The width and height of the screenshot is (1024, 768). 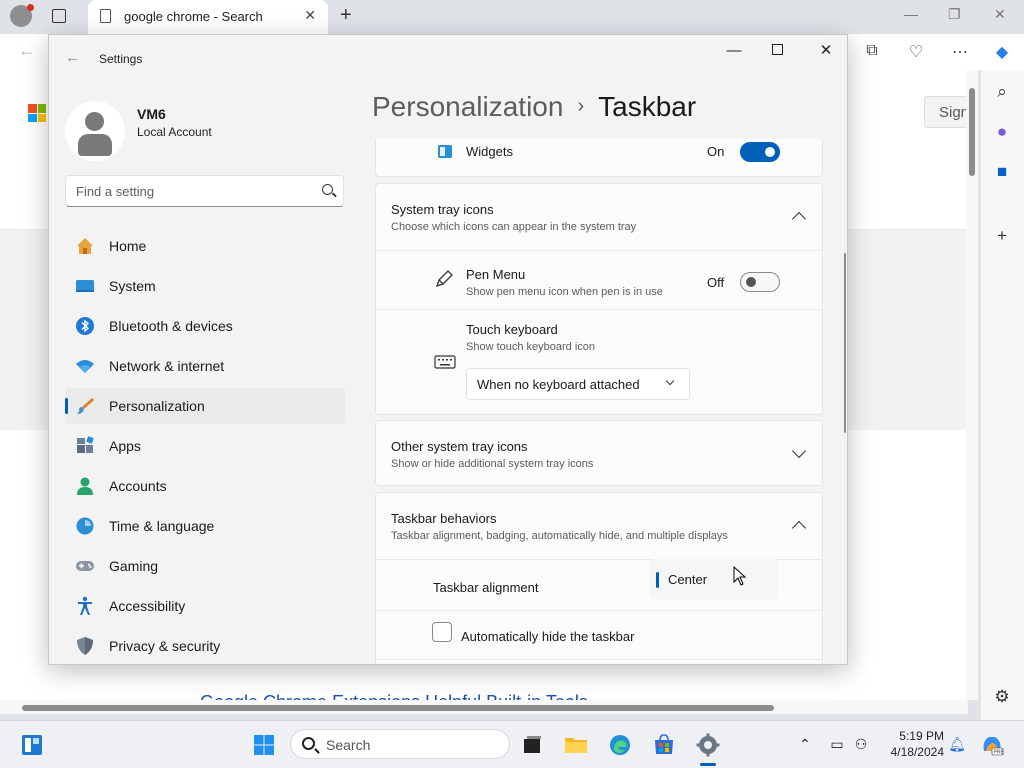 What do you see at coordinates (346, 15) in the screenshot?
I see `new-tab-button: +` at bounding box center [346, 15].